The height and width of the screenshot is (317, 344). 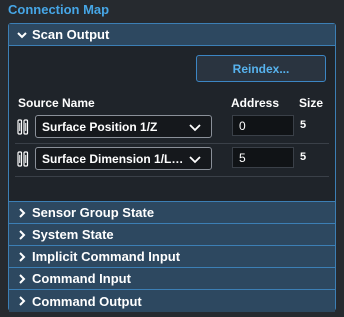 What do you see at coordinates (106, 256) in the screenshot?
I see `section-label: Implicit Command Input` at bounding box center [106, 256].